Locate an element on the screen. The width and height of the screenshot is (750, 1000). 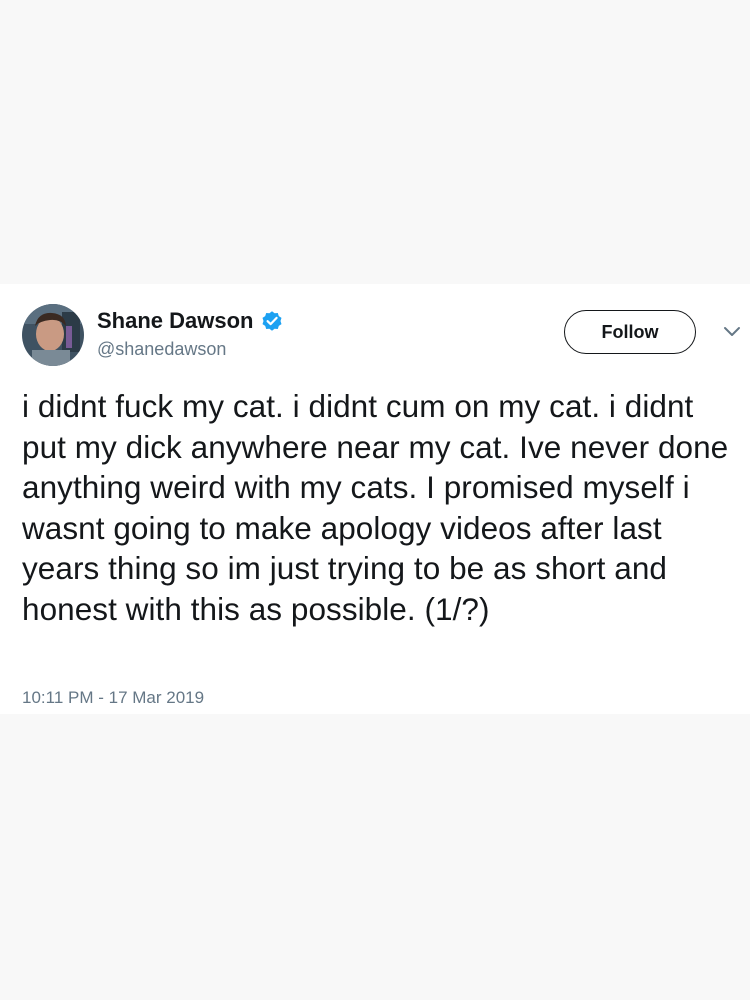
author-handle: @shanedawson is located at coordinates (161, 349).